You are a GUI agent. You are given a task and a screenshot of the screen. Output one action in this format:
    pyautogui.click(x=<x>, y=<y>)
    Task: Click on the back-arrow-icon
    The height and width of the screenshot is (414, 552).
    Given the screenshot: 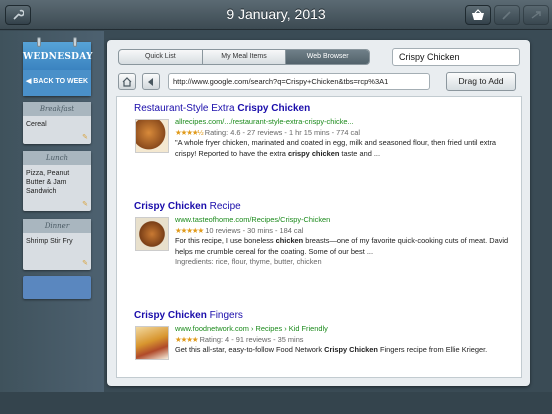 What is the action you would take?
    pyautogui.click(x=151, y=81)
    